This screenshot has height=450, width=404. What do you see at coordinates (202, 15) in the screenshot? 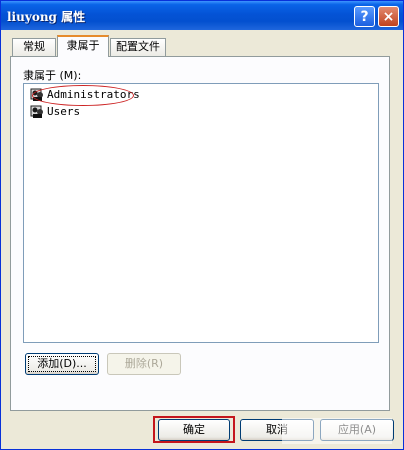
I see `title-bar: liuyong 属性 ? ×` at bounding box center [202, 15].